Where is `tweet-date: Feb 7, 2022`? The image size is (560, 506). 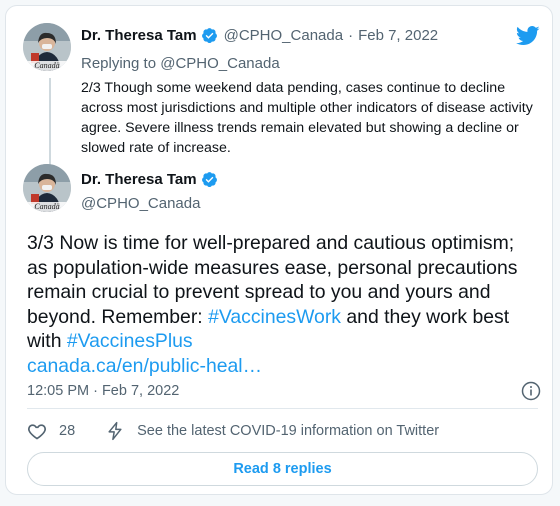 tweet-date: Feb 7, 2022 is located at coordinates (398, 35).